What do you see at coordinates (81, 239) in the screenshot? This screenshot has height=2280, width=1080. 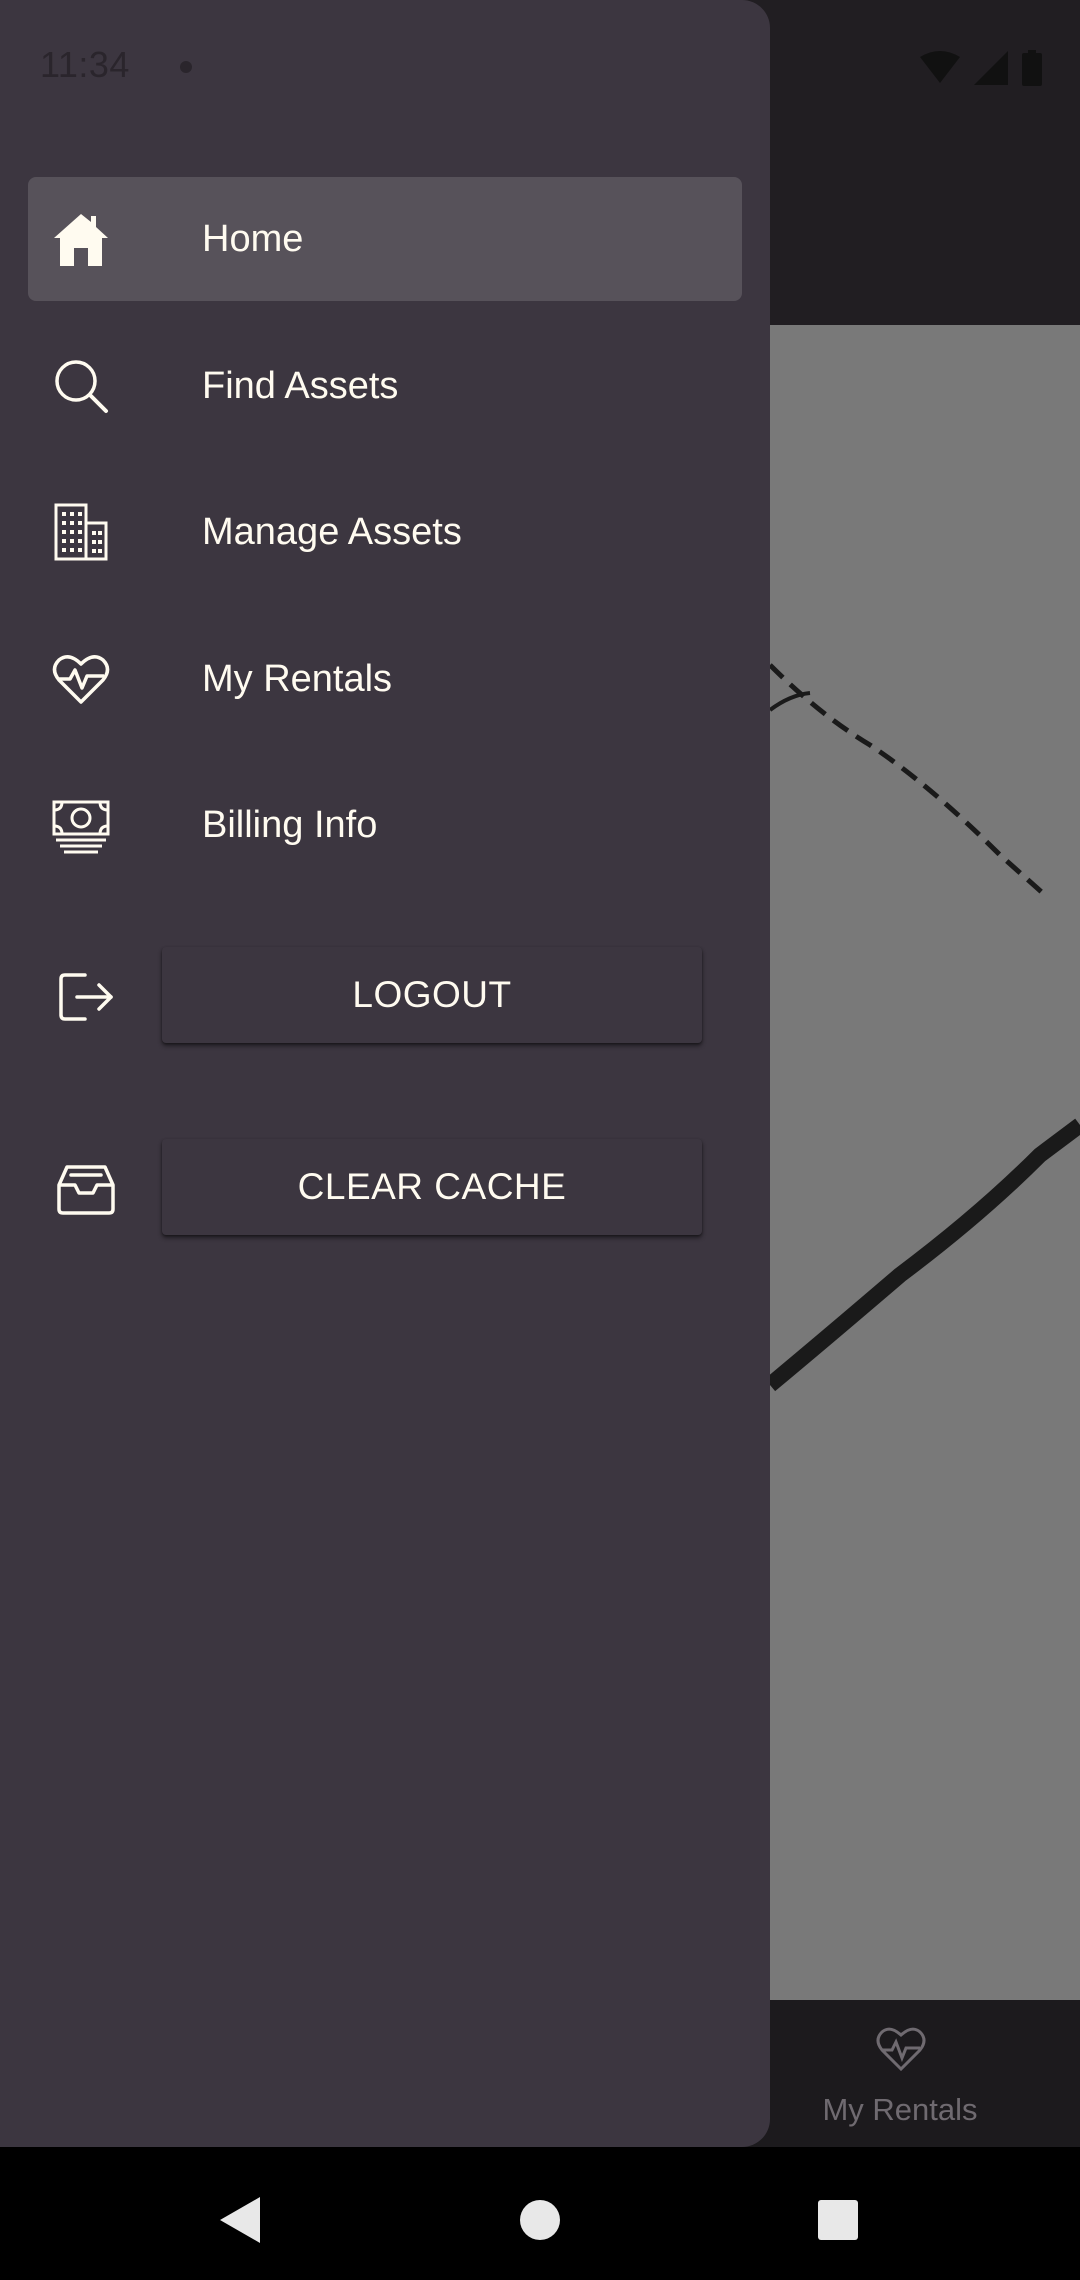 I see `home-icon` at bounding box center [81, 239].